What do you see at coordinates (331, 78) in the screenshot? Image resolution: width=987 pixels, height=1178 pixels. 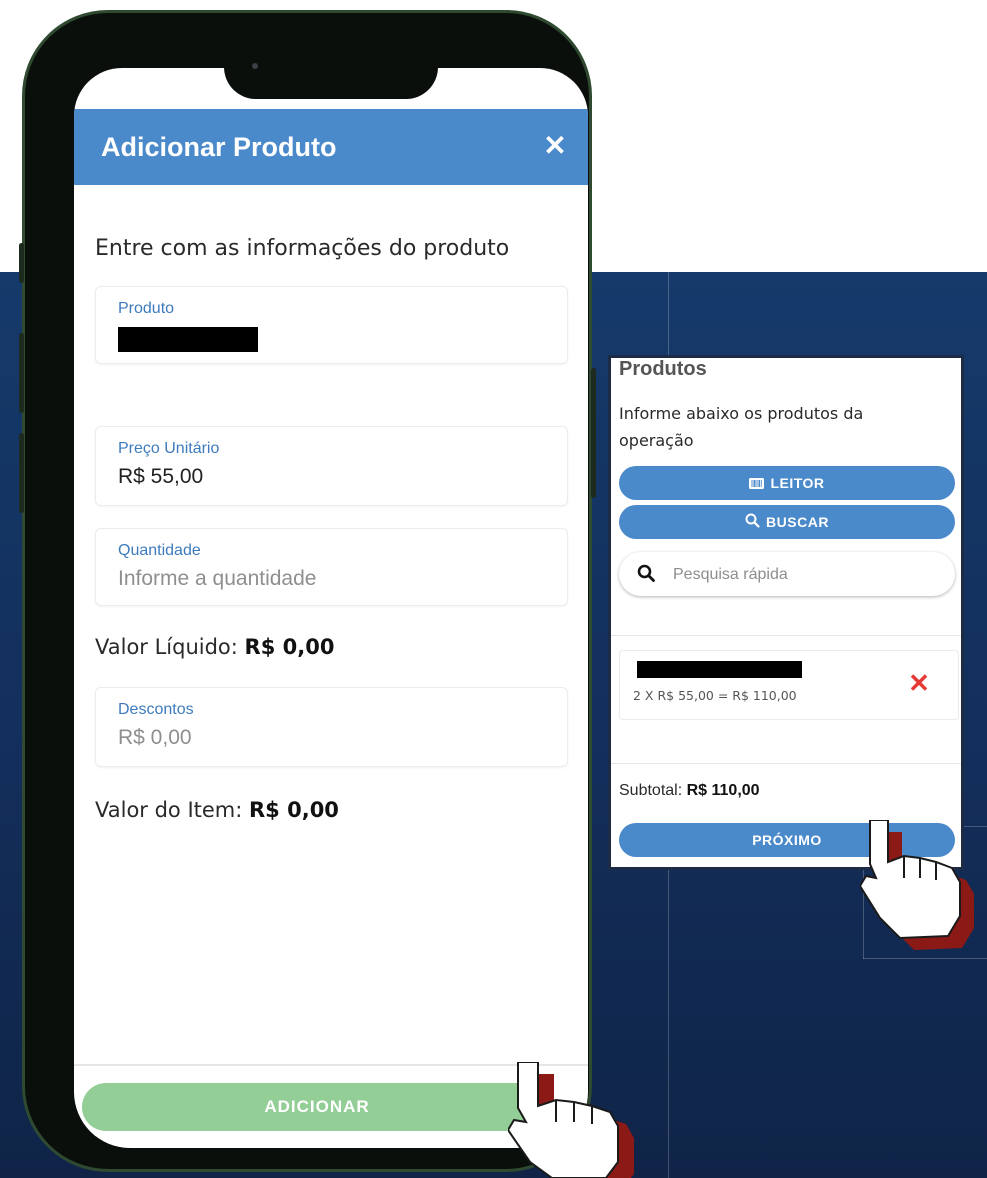 I see `phone-notch` at bounding box center [331, 78].